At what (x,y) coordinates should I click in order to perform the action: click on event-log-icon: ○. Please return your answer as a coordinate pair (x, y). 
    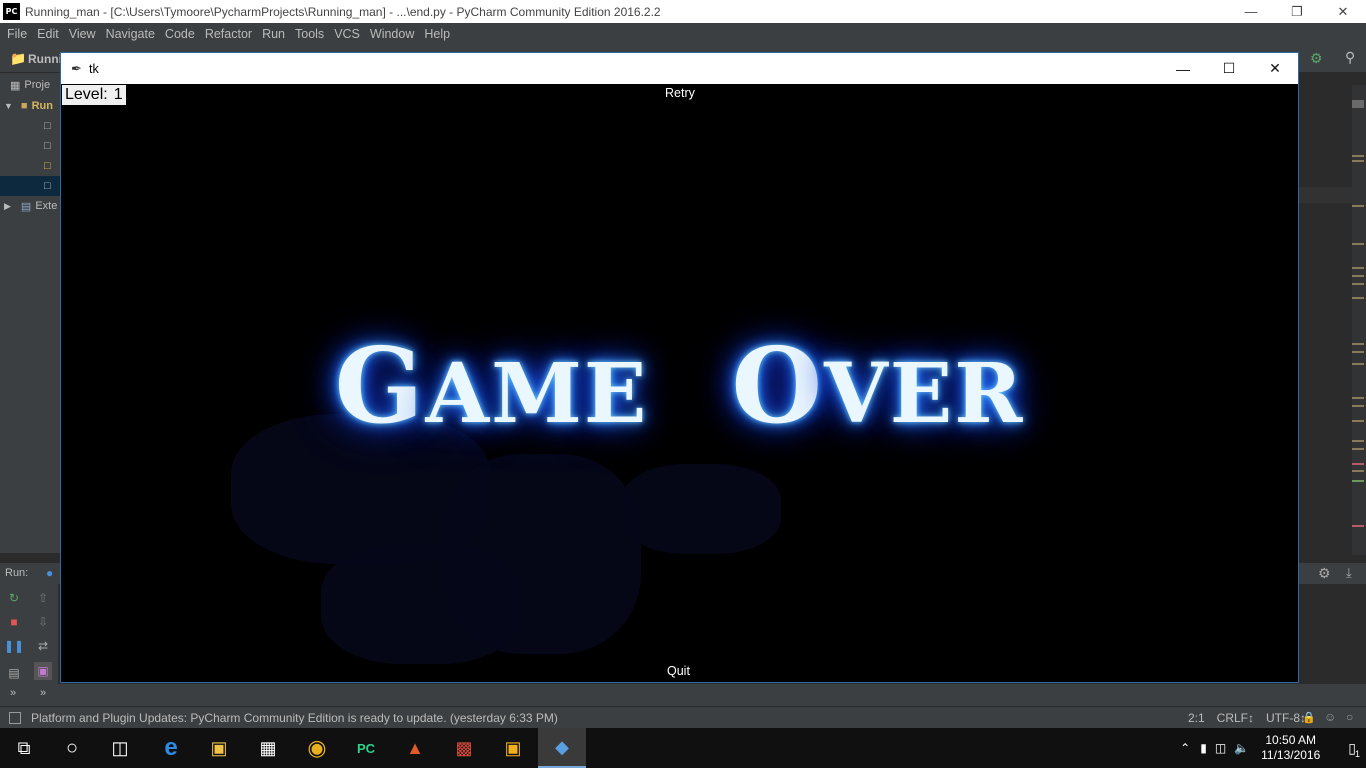
    Looking at the image, I should click on (1349, 717).